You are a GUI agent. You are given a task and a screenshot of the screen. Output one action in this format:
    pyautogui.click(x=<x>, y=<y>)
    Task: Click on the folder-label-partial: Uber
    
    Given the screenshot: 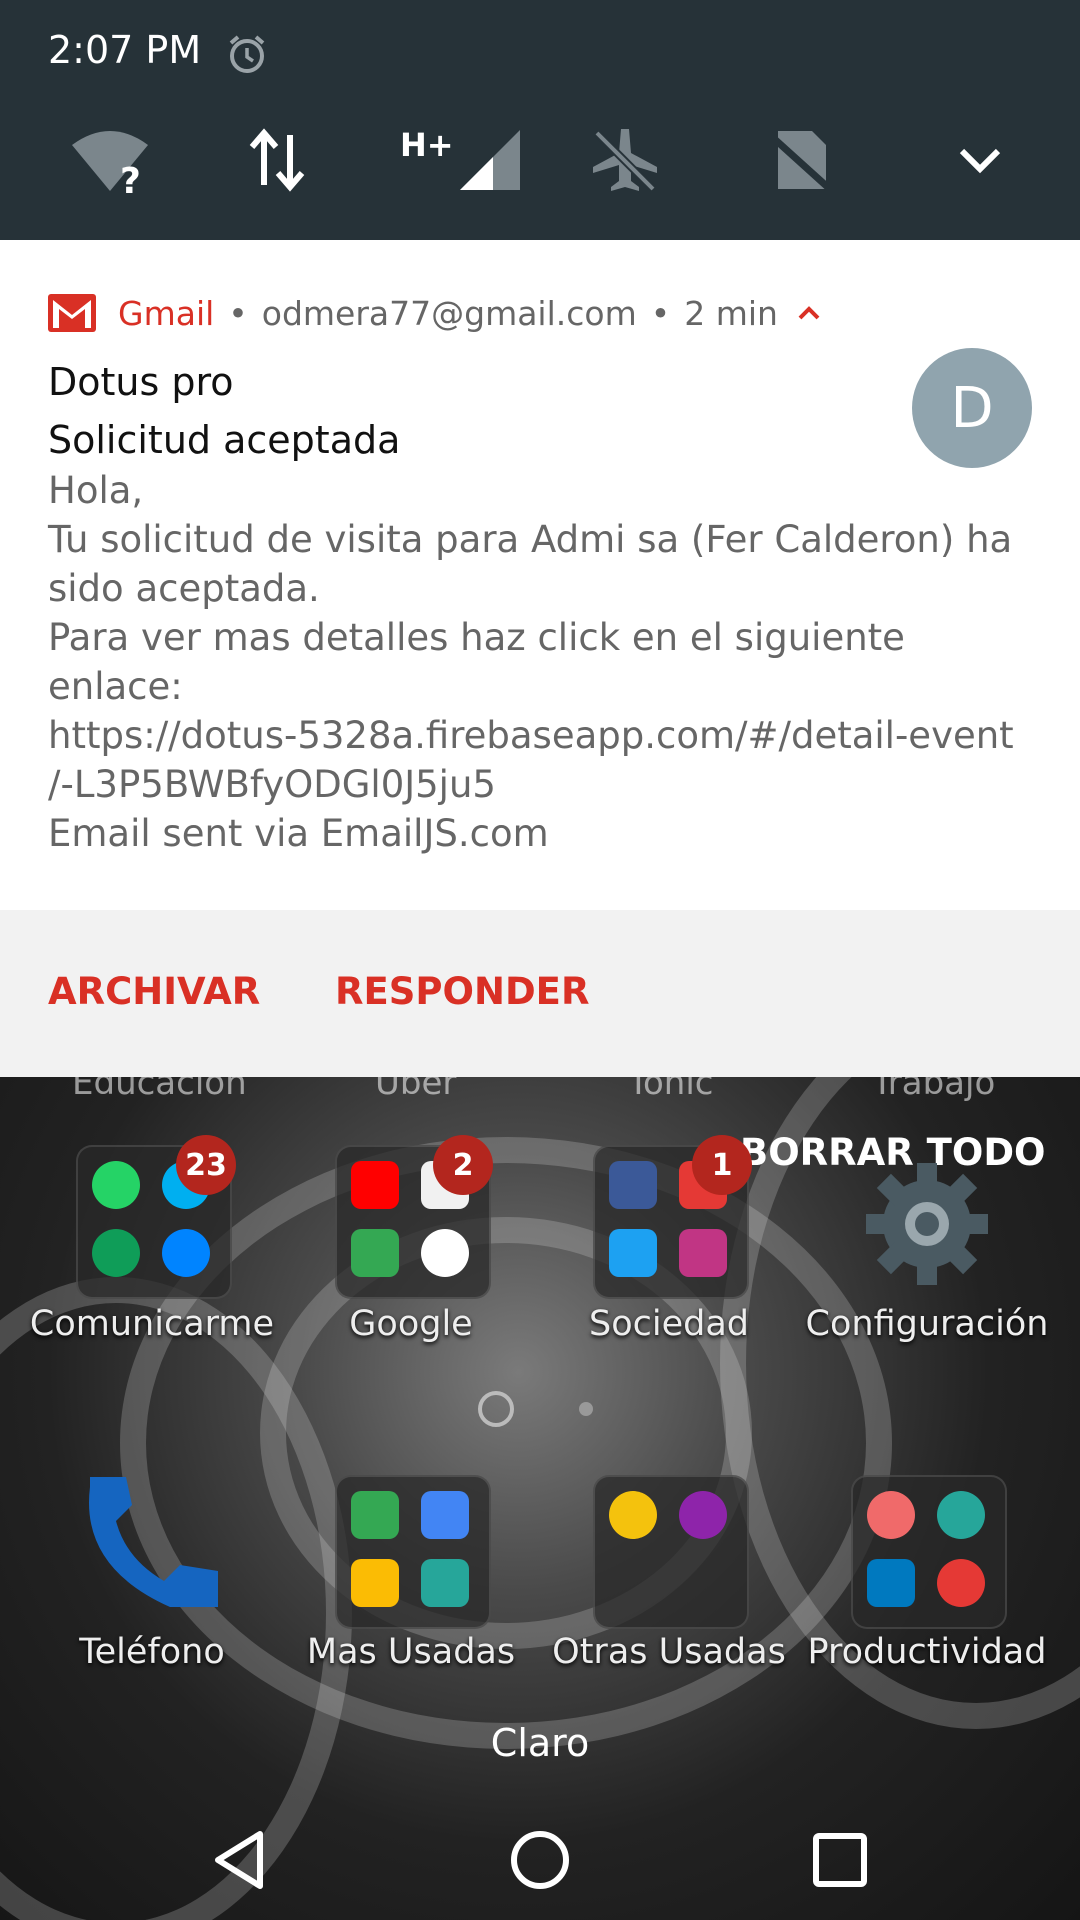 What is the action you would take?
    pyautogui.click(x=416, y=1090)
    